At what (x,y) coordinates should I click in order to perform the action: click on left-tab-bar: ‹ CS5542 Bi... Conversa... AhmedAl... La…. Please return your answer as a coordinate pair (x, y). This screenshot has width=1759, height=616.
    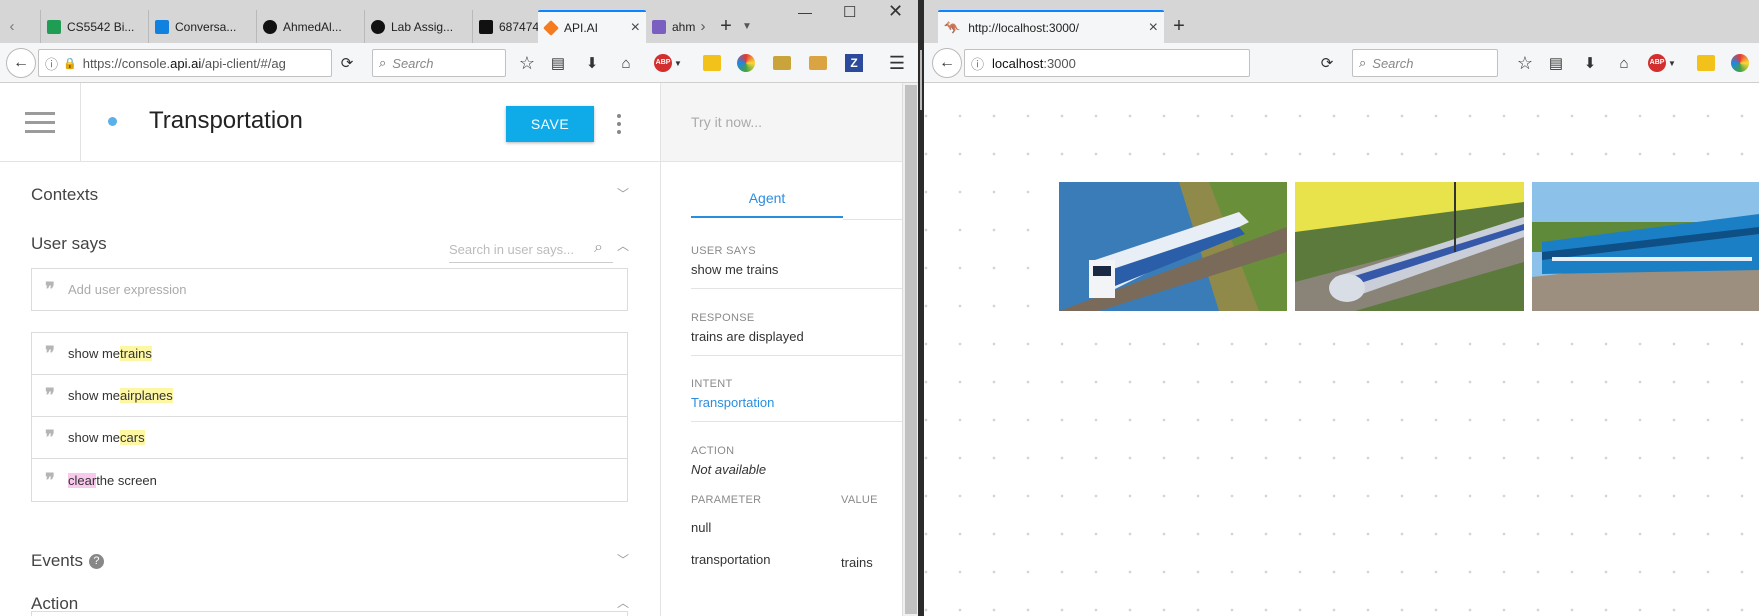
    Looking at the image, I should click on (459, 21).